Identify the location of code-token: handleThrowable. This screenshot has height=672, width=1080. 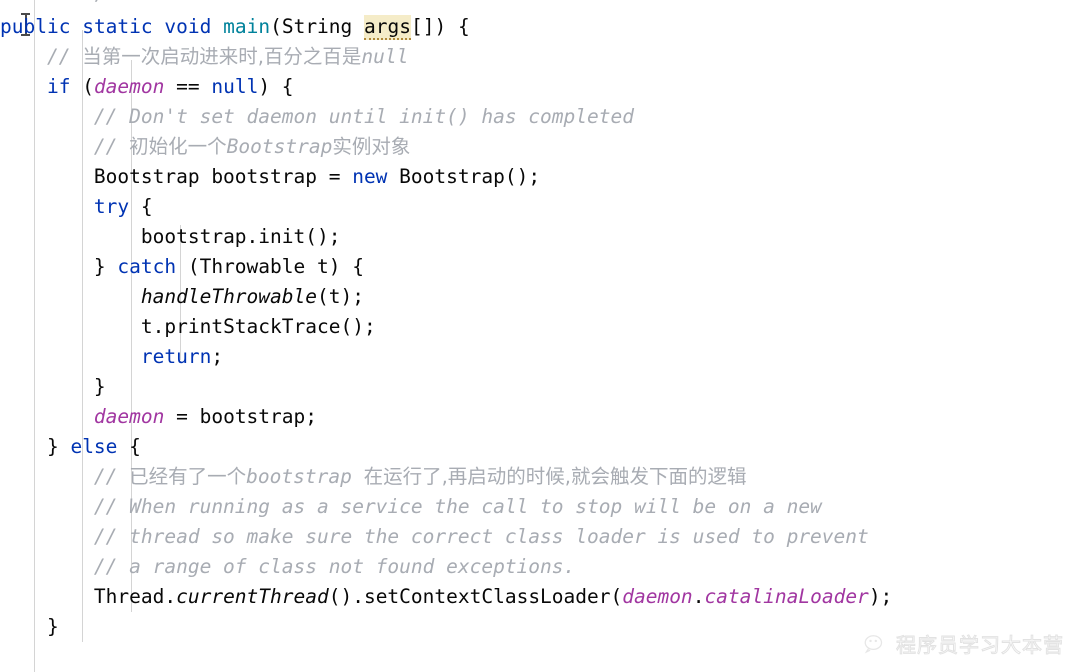
(228, 296).